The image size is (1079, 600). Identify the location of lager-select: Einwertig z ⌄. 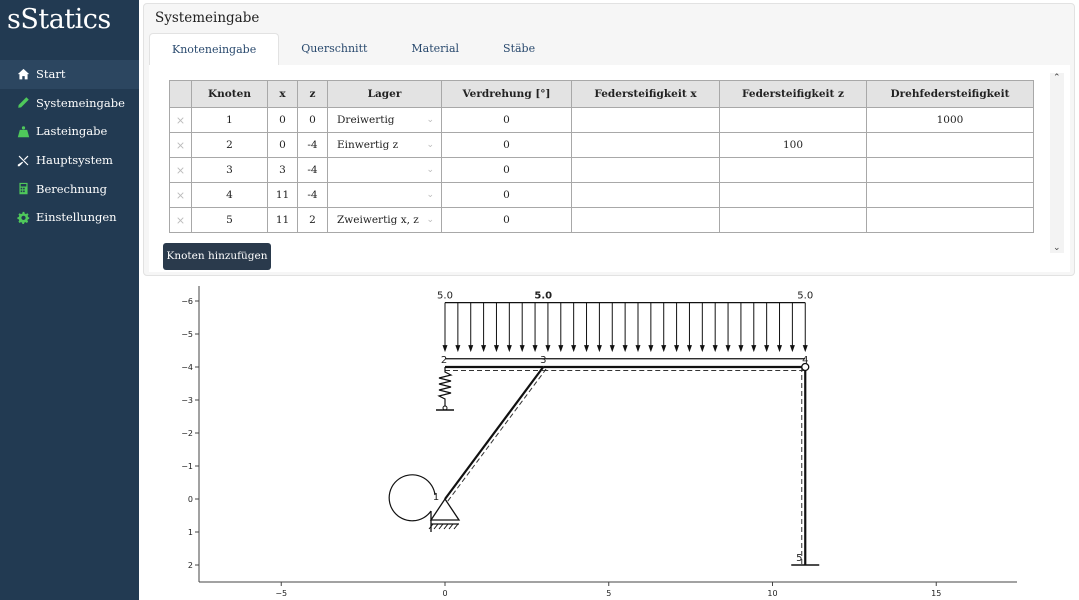
(384, 145).